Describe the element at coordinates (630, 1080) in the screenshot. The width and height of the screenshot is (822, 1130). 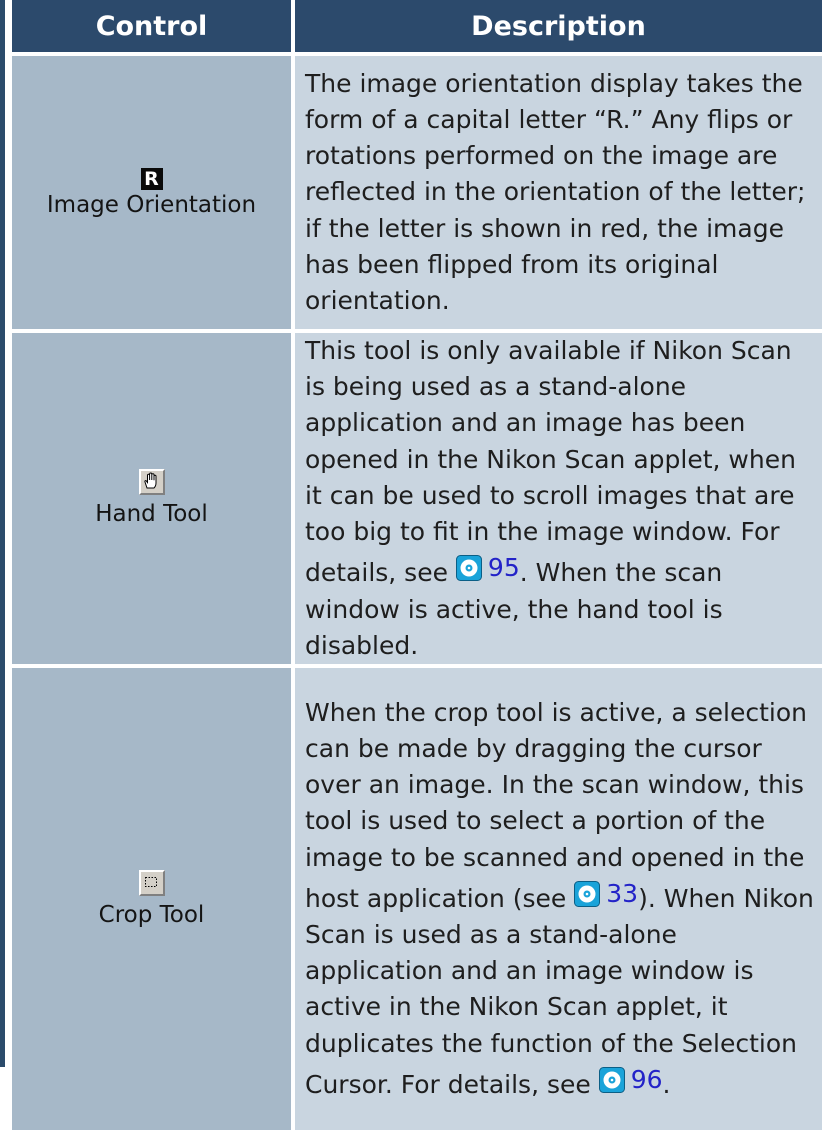
I see `page-reference-link: 96` at that location.